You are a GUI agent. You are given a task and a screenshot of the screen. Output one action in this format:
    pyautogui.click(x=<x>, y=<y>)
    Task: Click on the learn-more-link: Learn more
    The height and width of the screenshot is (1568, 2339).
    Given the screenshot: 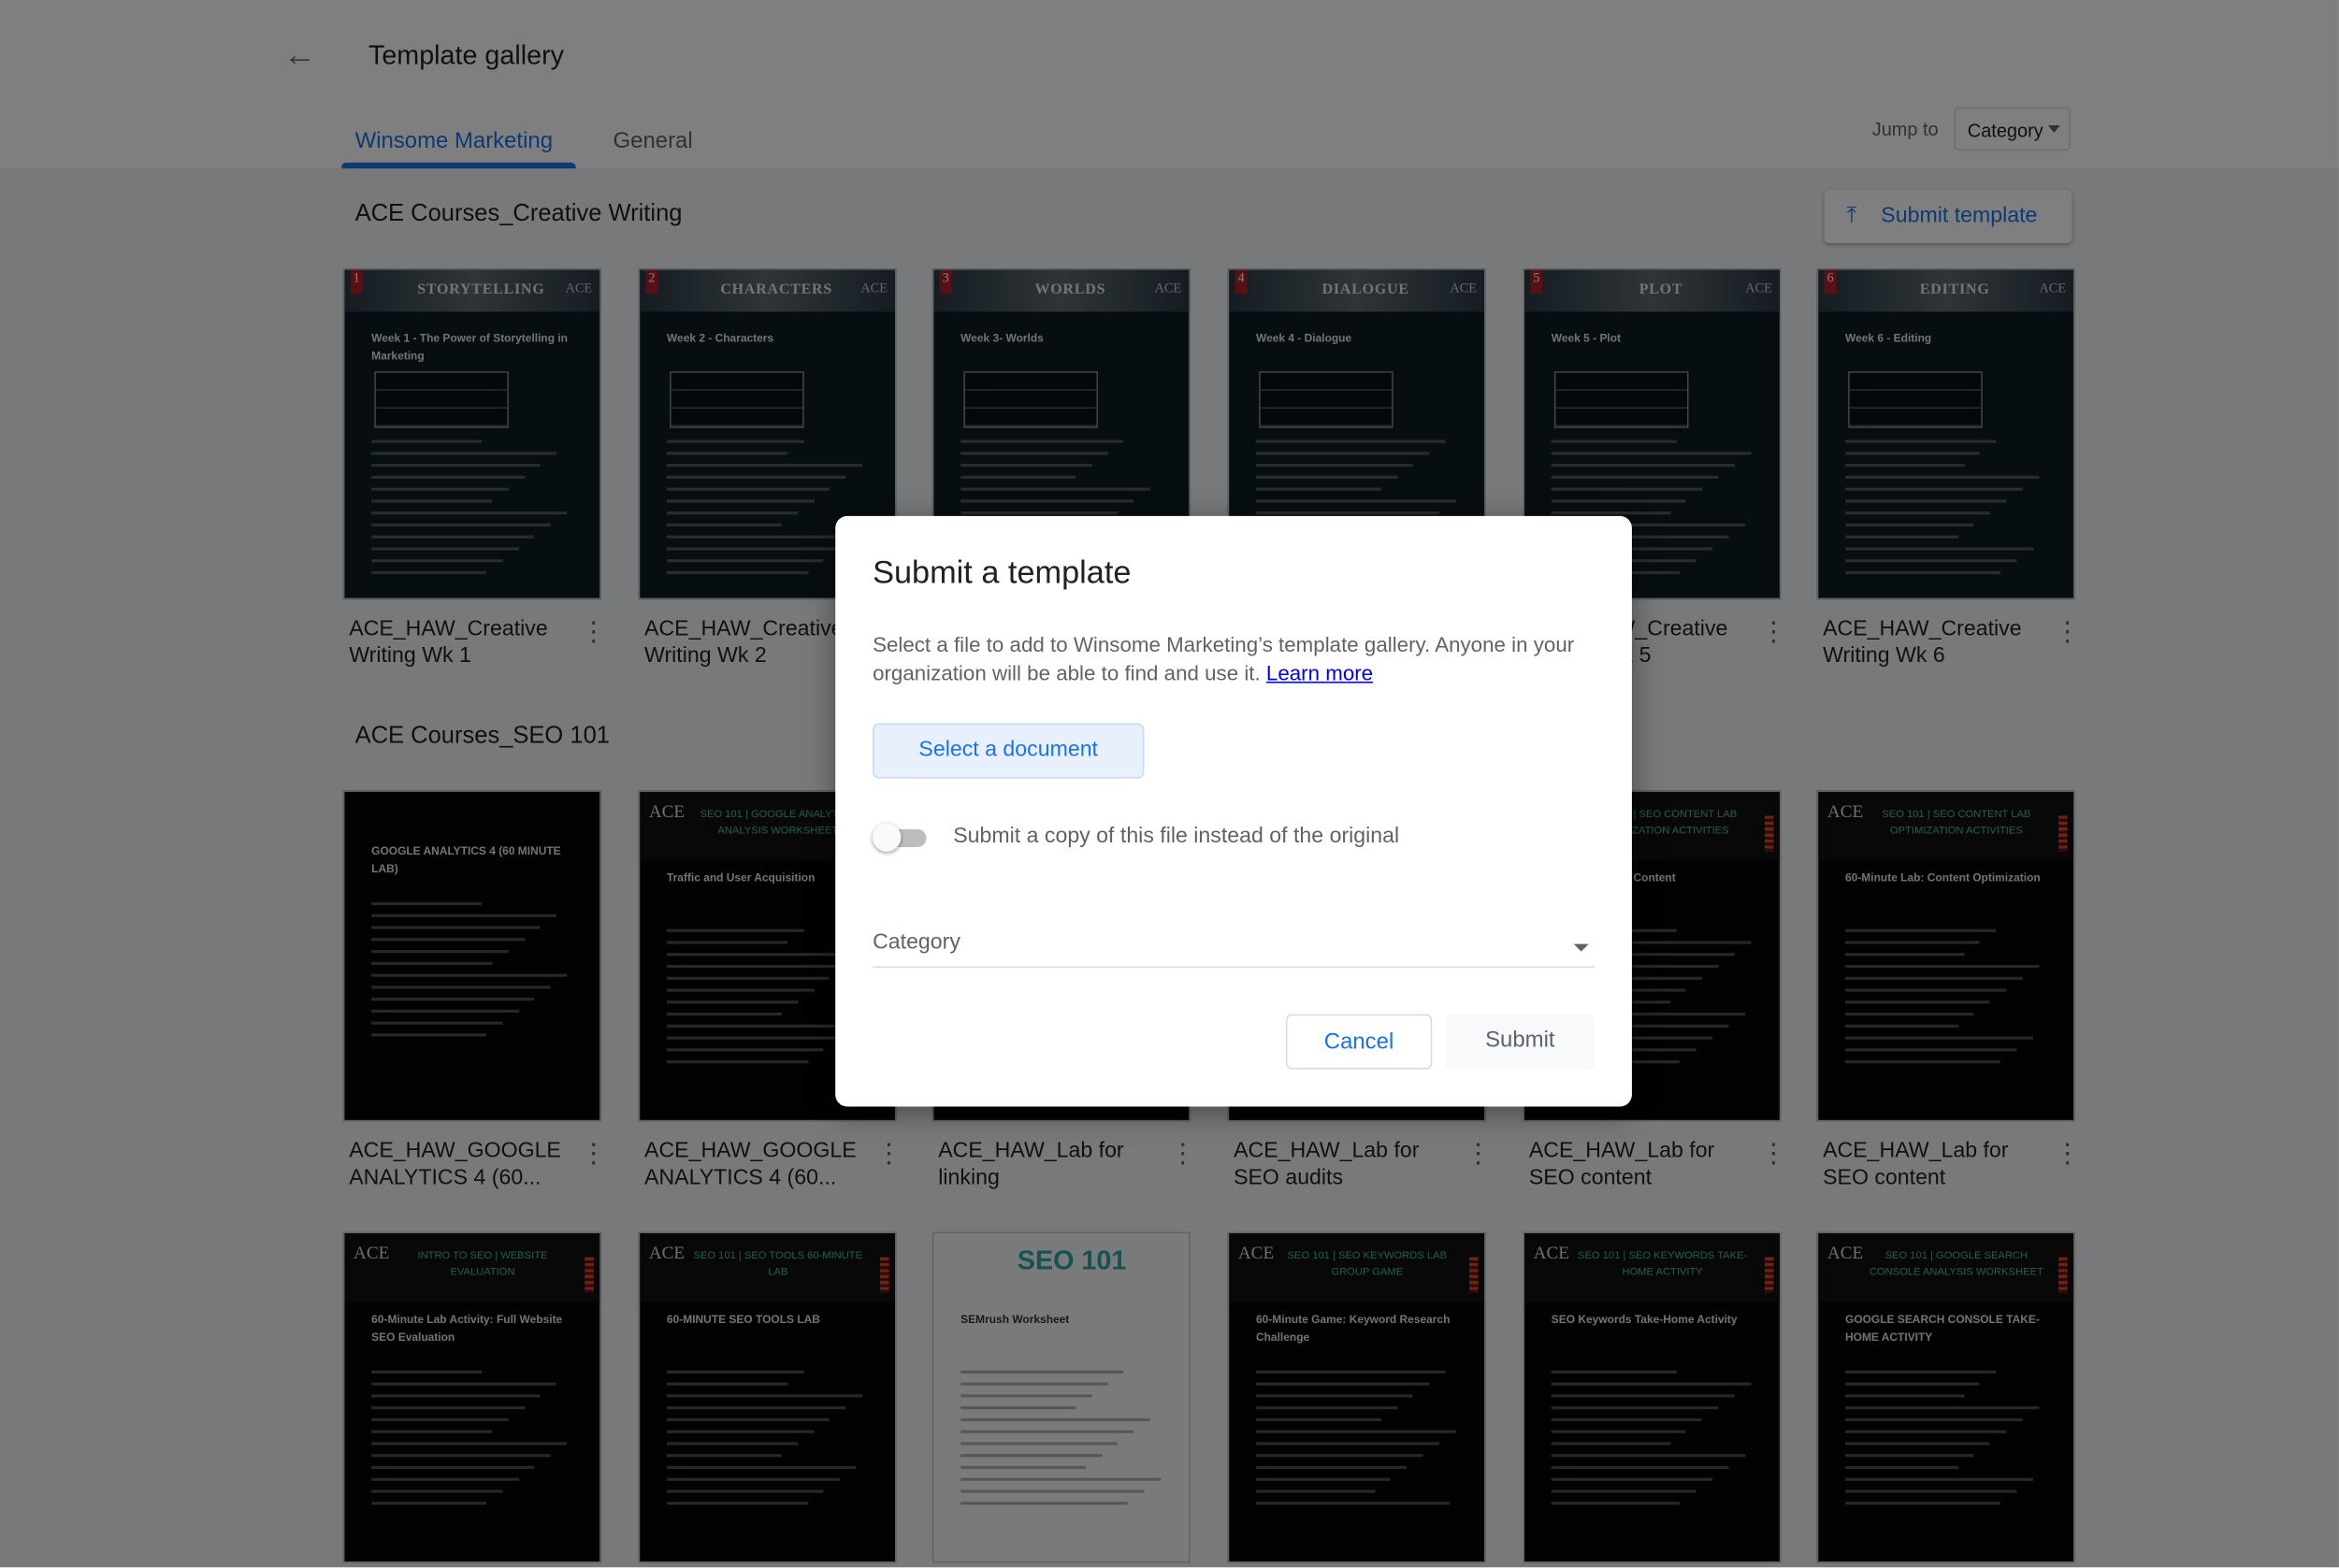 What is the action you would take?
    pyautogui.click(x=1319, y=672)
    